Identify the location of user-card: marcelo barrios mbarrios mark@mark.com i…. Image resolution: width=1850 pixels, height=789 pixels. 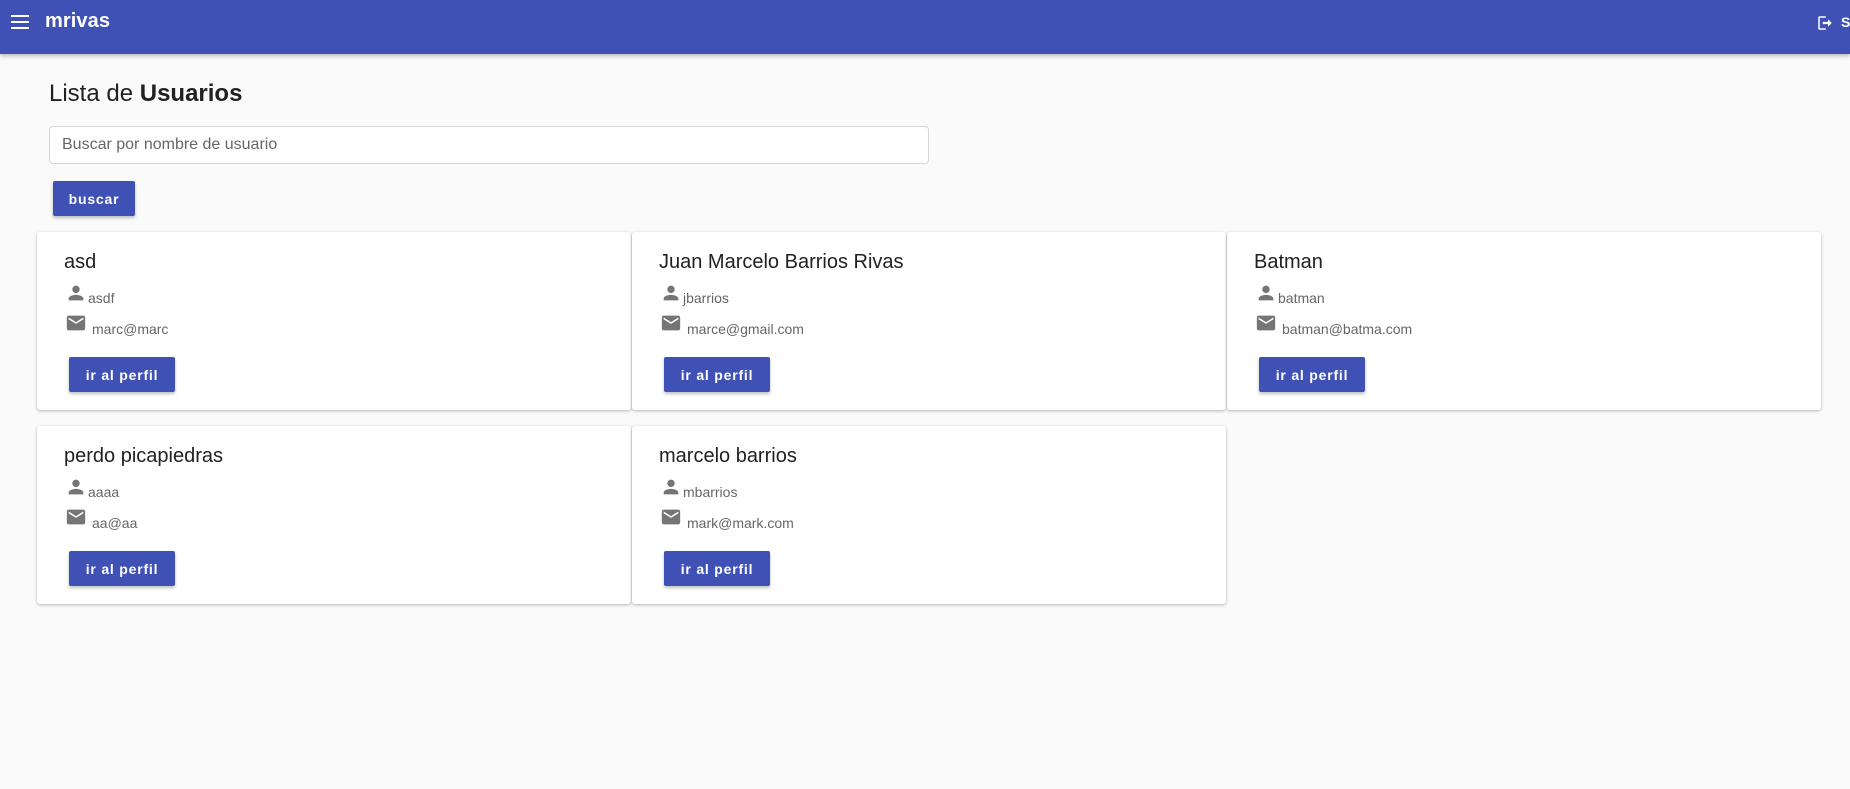
(929, 515).